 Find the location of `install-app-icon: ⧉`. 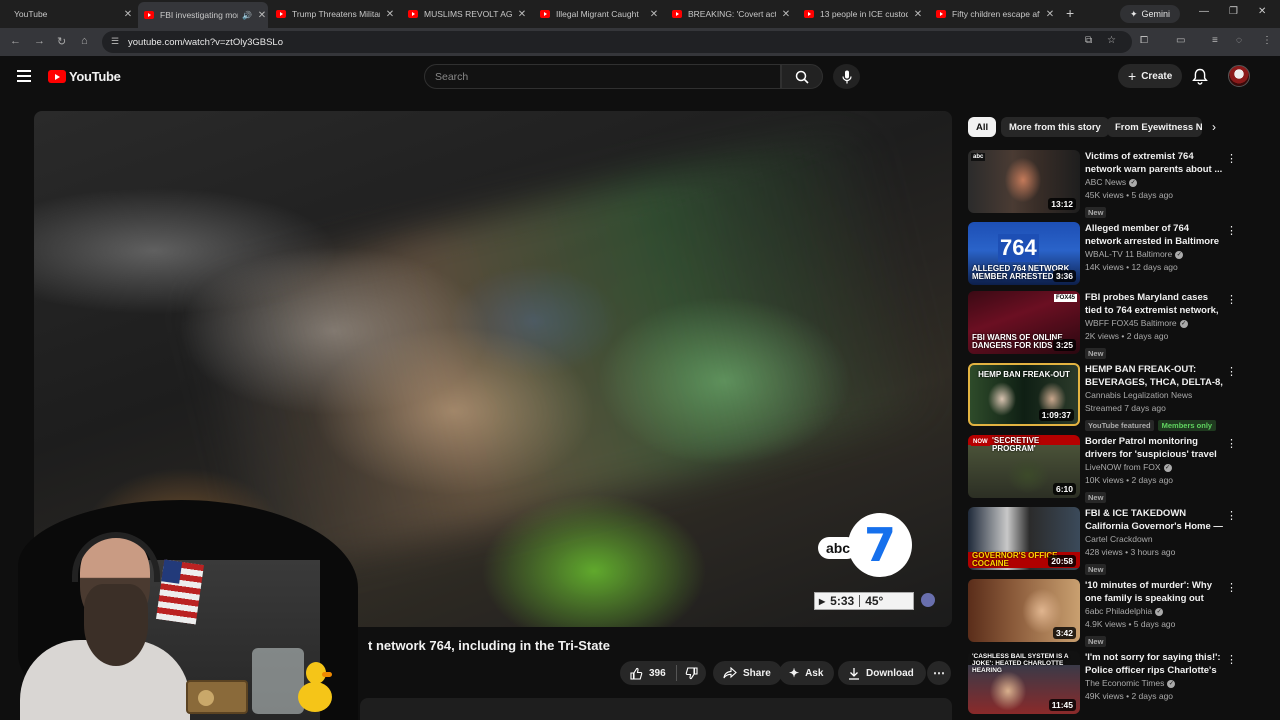

install-app-icon: ⧉ is located at coordinates (1088, 40).